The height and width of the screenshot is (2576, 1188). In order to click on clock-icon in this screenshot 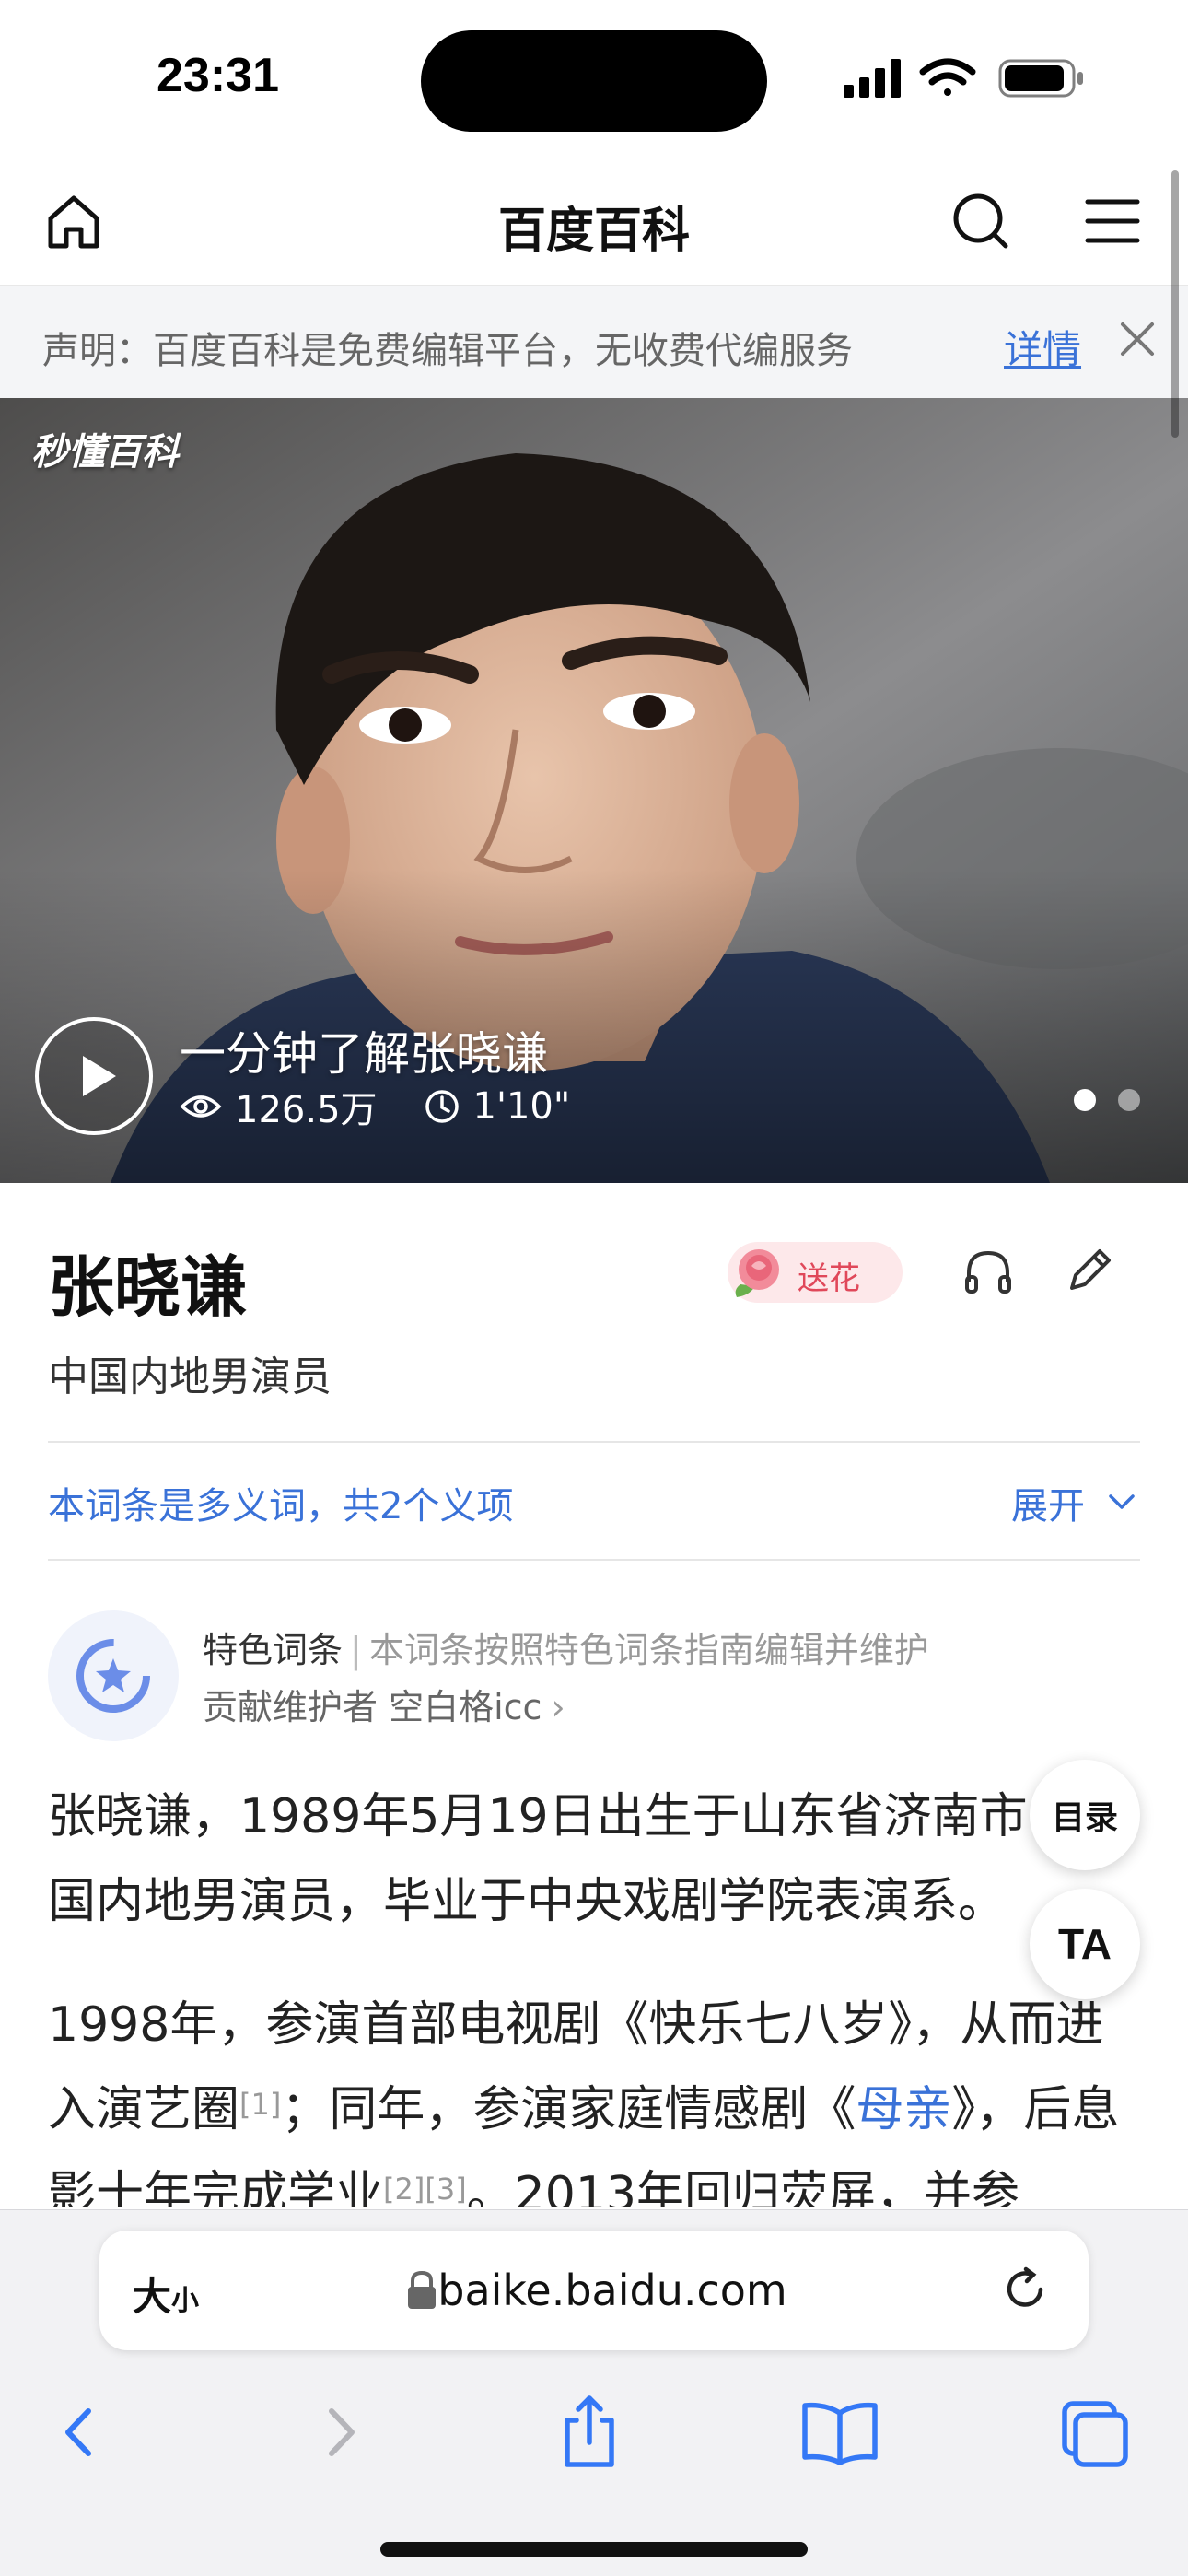, I will do `click(442, 1106)`.